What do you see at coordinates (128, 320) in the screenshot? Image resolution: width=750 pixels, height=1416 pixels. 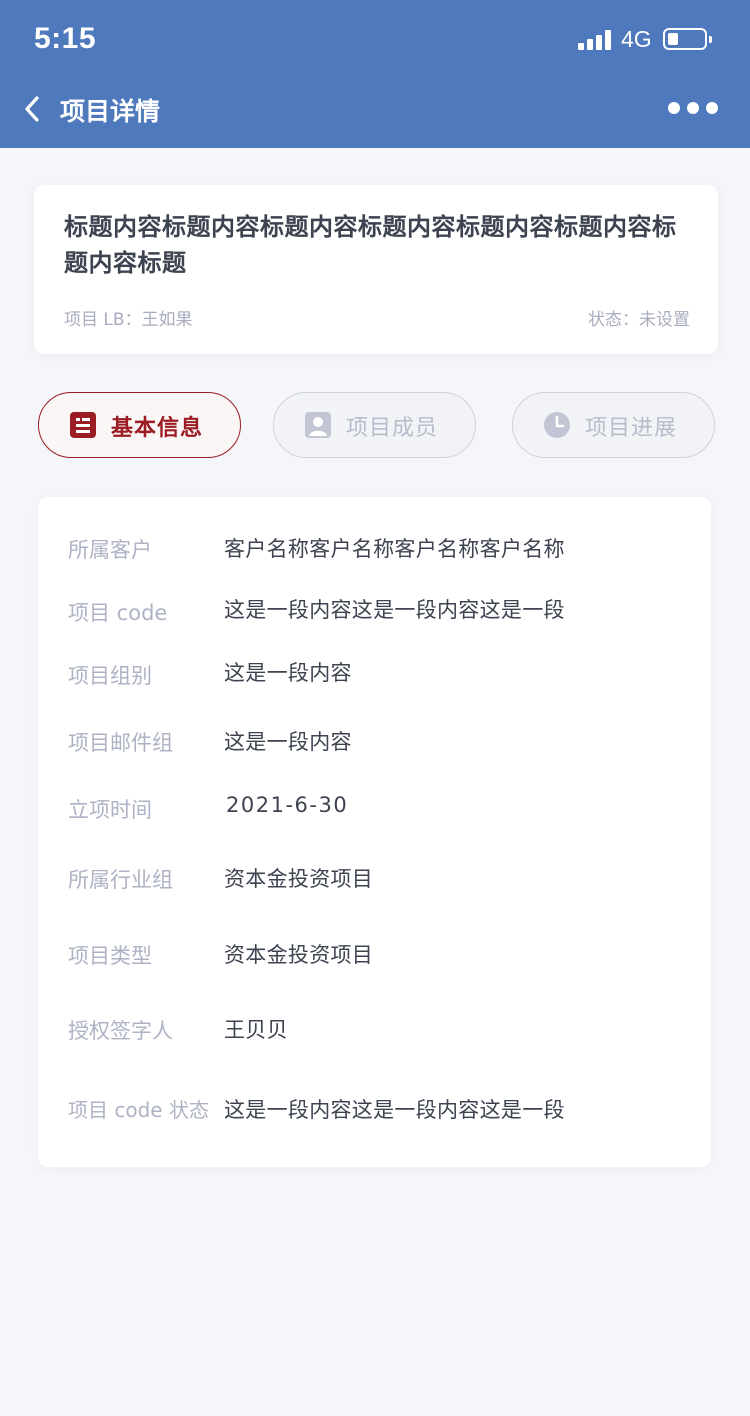 I see `project-lb: 项目 LB：王如果` at bounding box center [128, 320].